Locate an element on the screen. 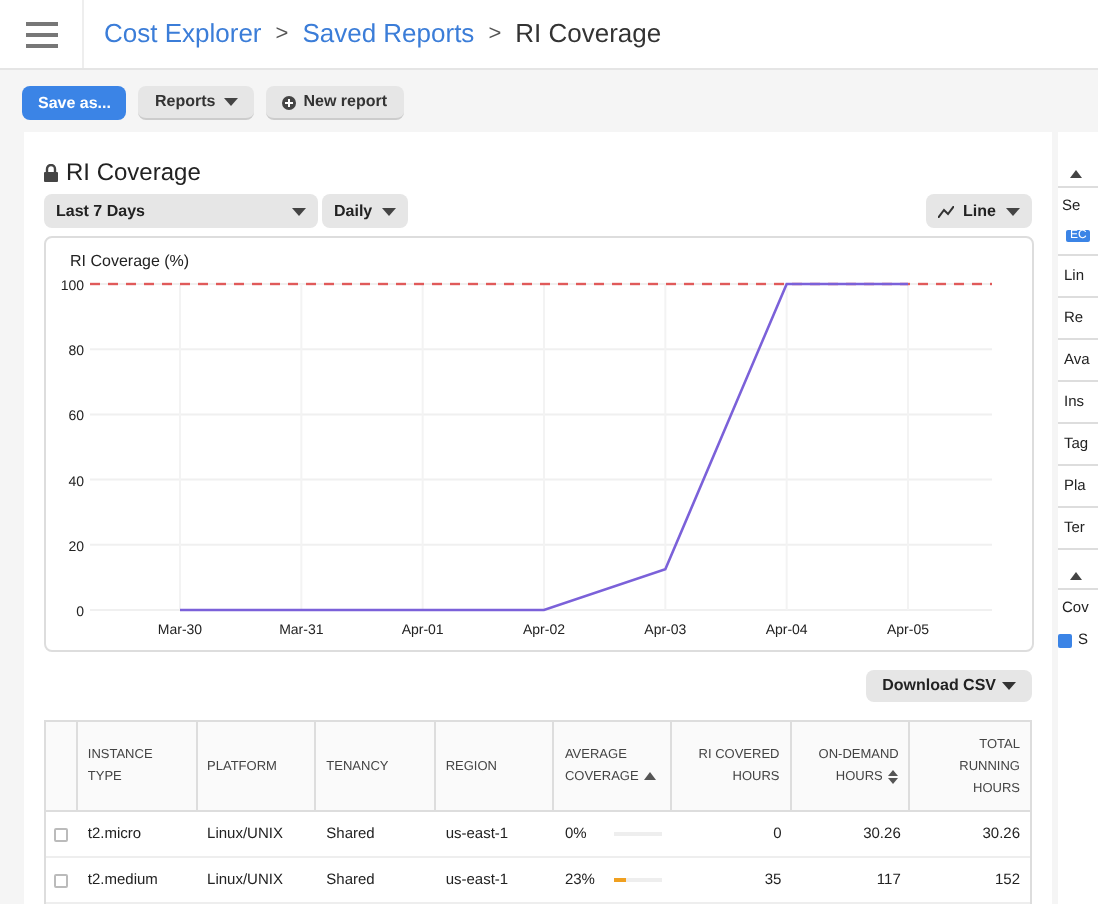  chart-title: RI Coverage (%) is located at coordinates (130, 261).